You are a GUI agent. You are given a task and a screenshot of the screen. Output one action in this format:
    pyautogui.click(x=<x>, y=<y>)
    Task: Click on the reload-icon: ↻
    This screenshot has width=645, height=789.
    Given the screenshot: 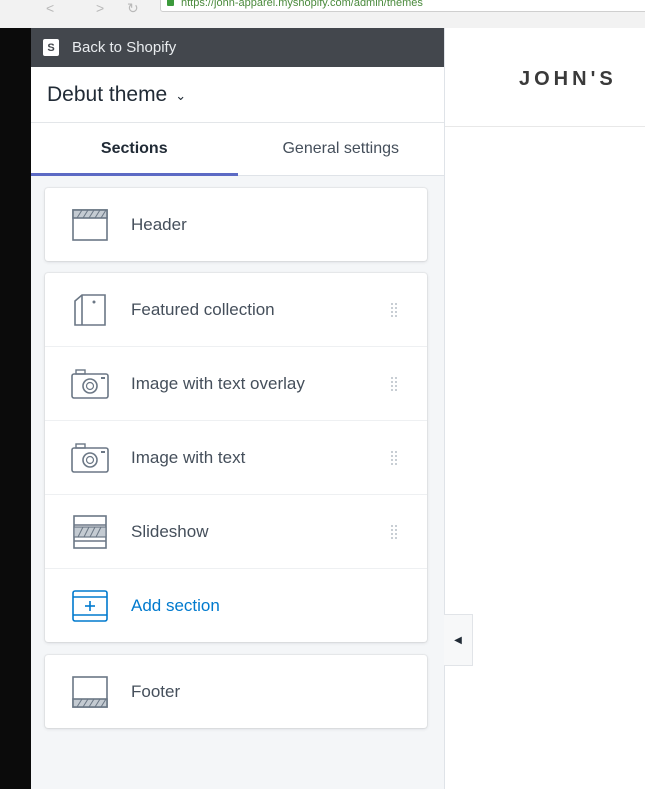 What is the action you would take?
    pyautogui.click(x=133, y=8)
    